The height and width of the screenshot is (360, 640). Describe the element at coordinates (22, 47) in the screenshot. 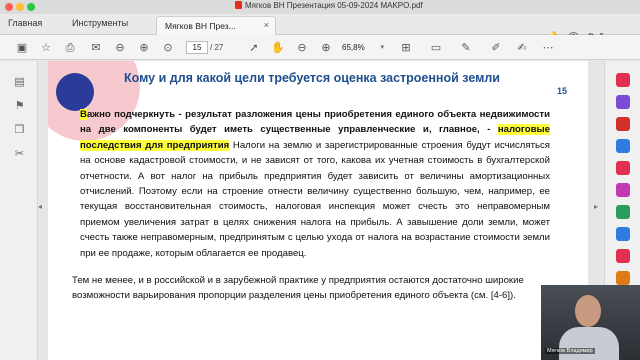

I see `save-icon: ▣` at that location.